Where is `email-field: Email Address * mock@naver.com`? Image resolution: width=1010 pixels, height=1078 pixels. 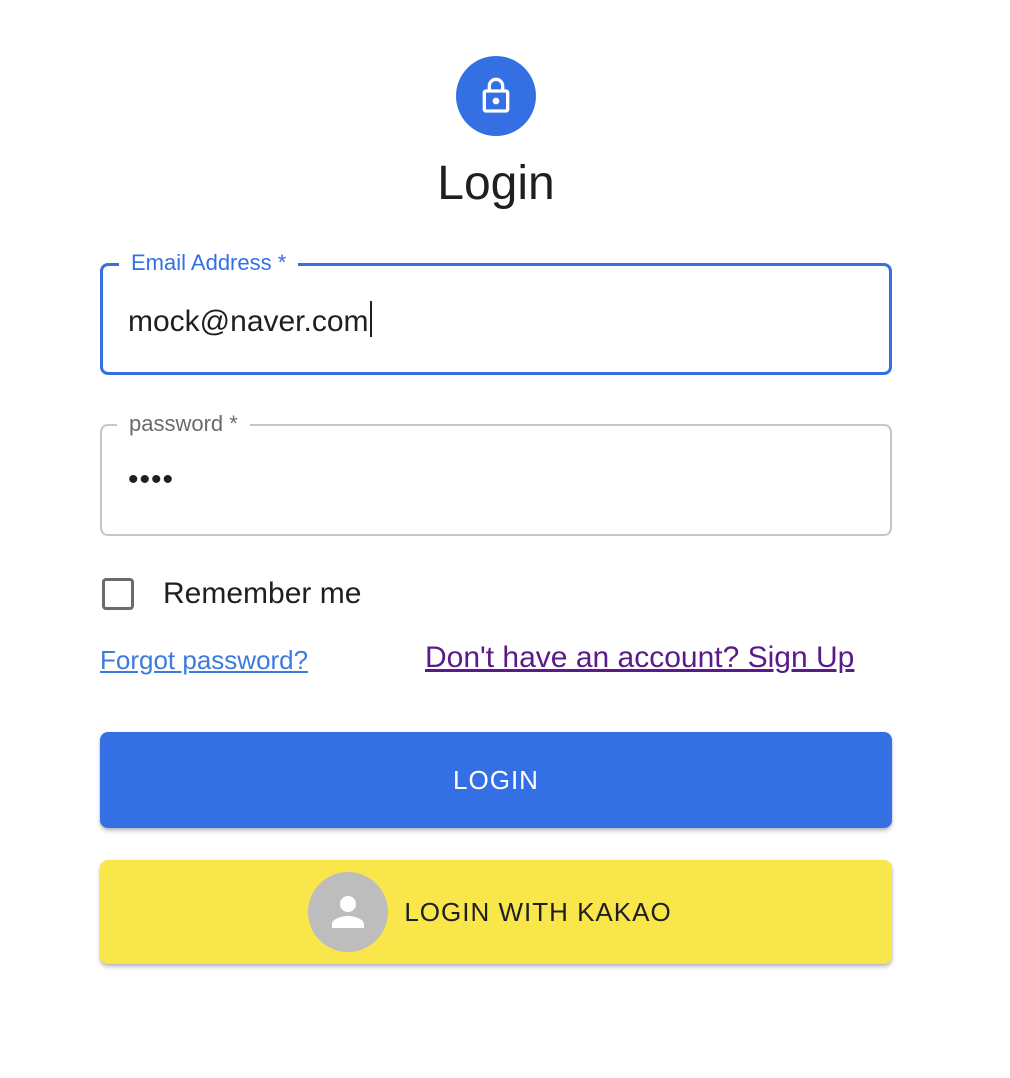 email-field: Email Address * mock@naver.com is located at coordinates (496, 312).